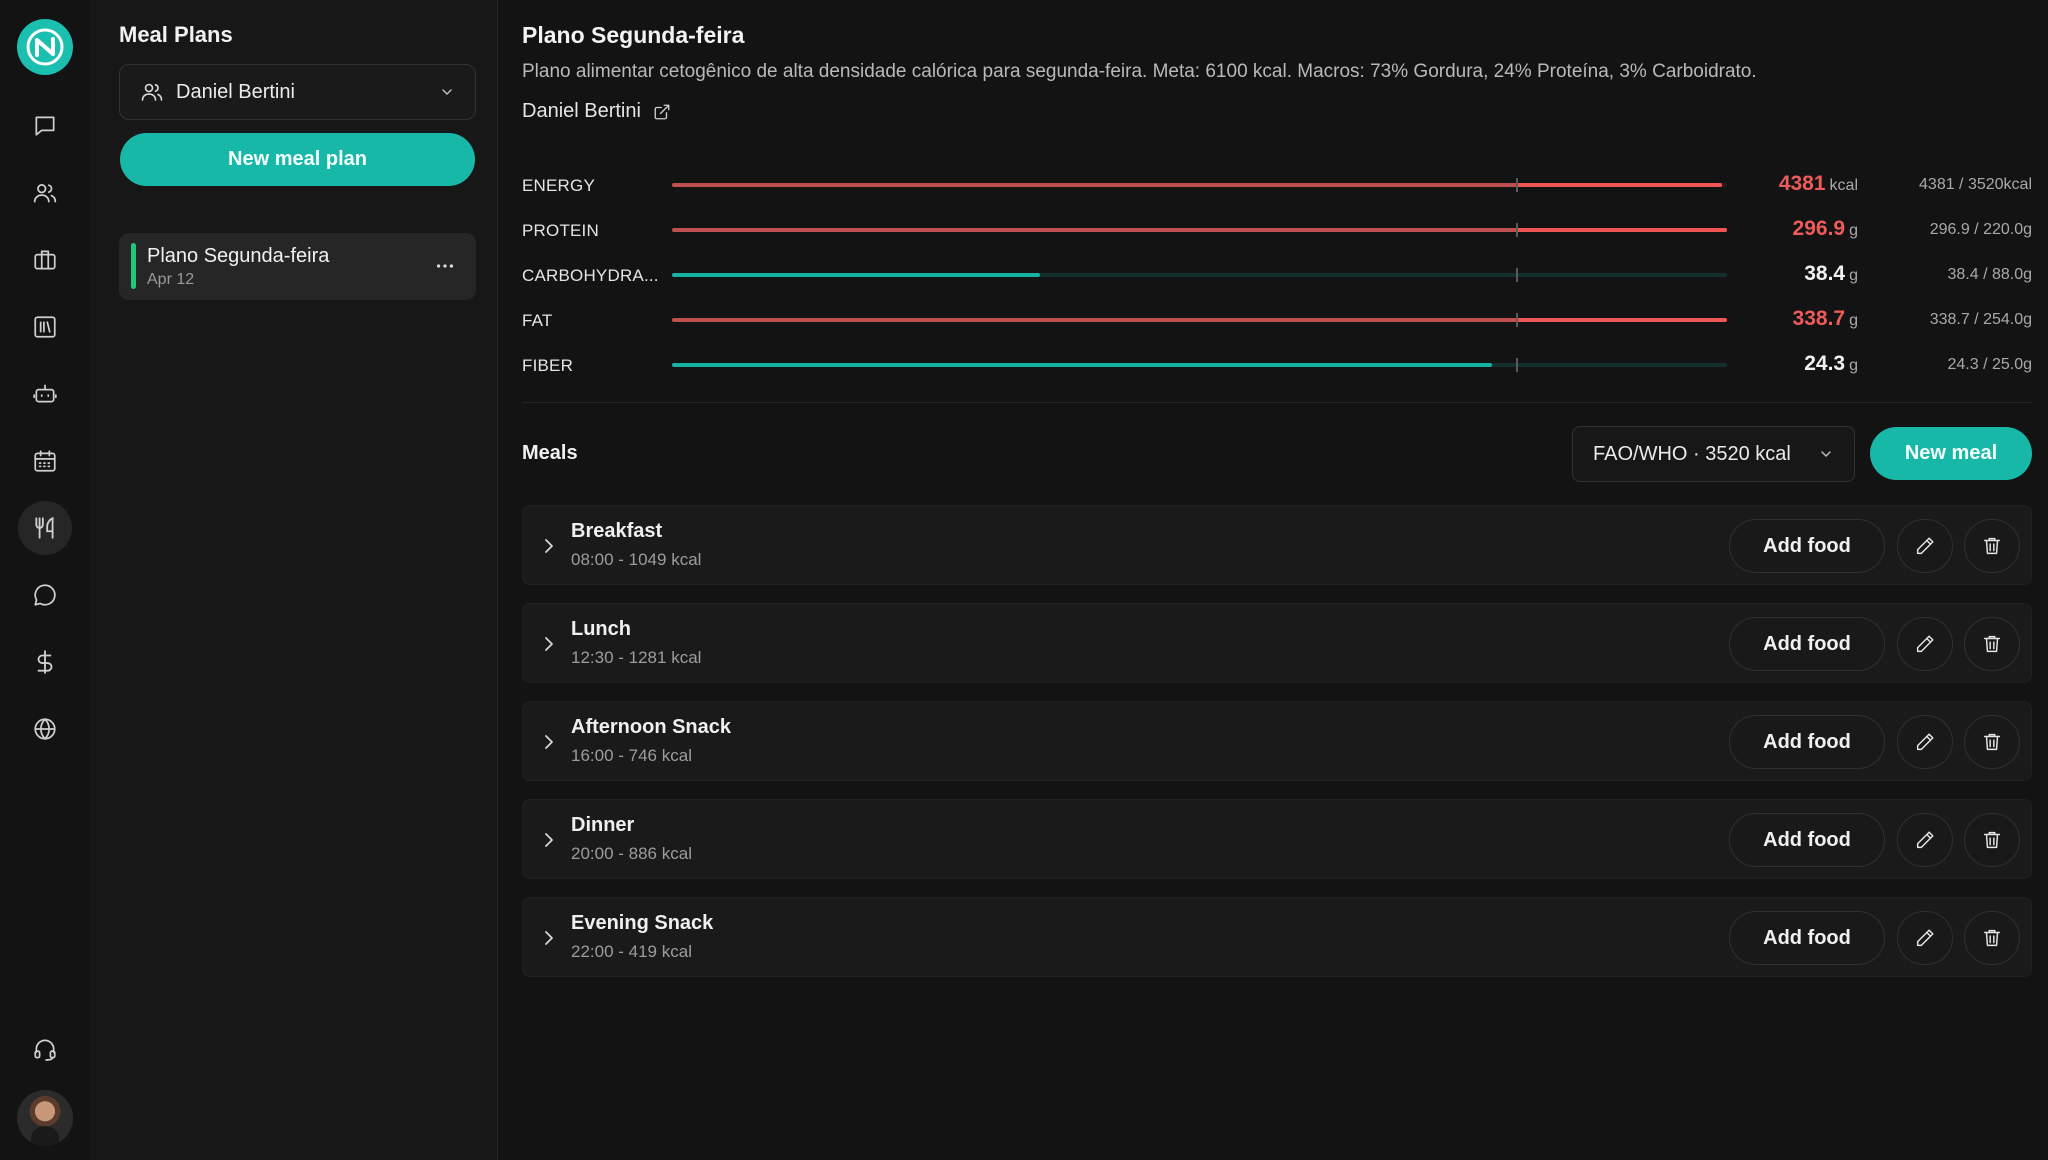  I want to click on nutrient-value: 338.7 g, so click(1825, 319).